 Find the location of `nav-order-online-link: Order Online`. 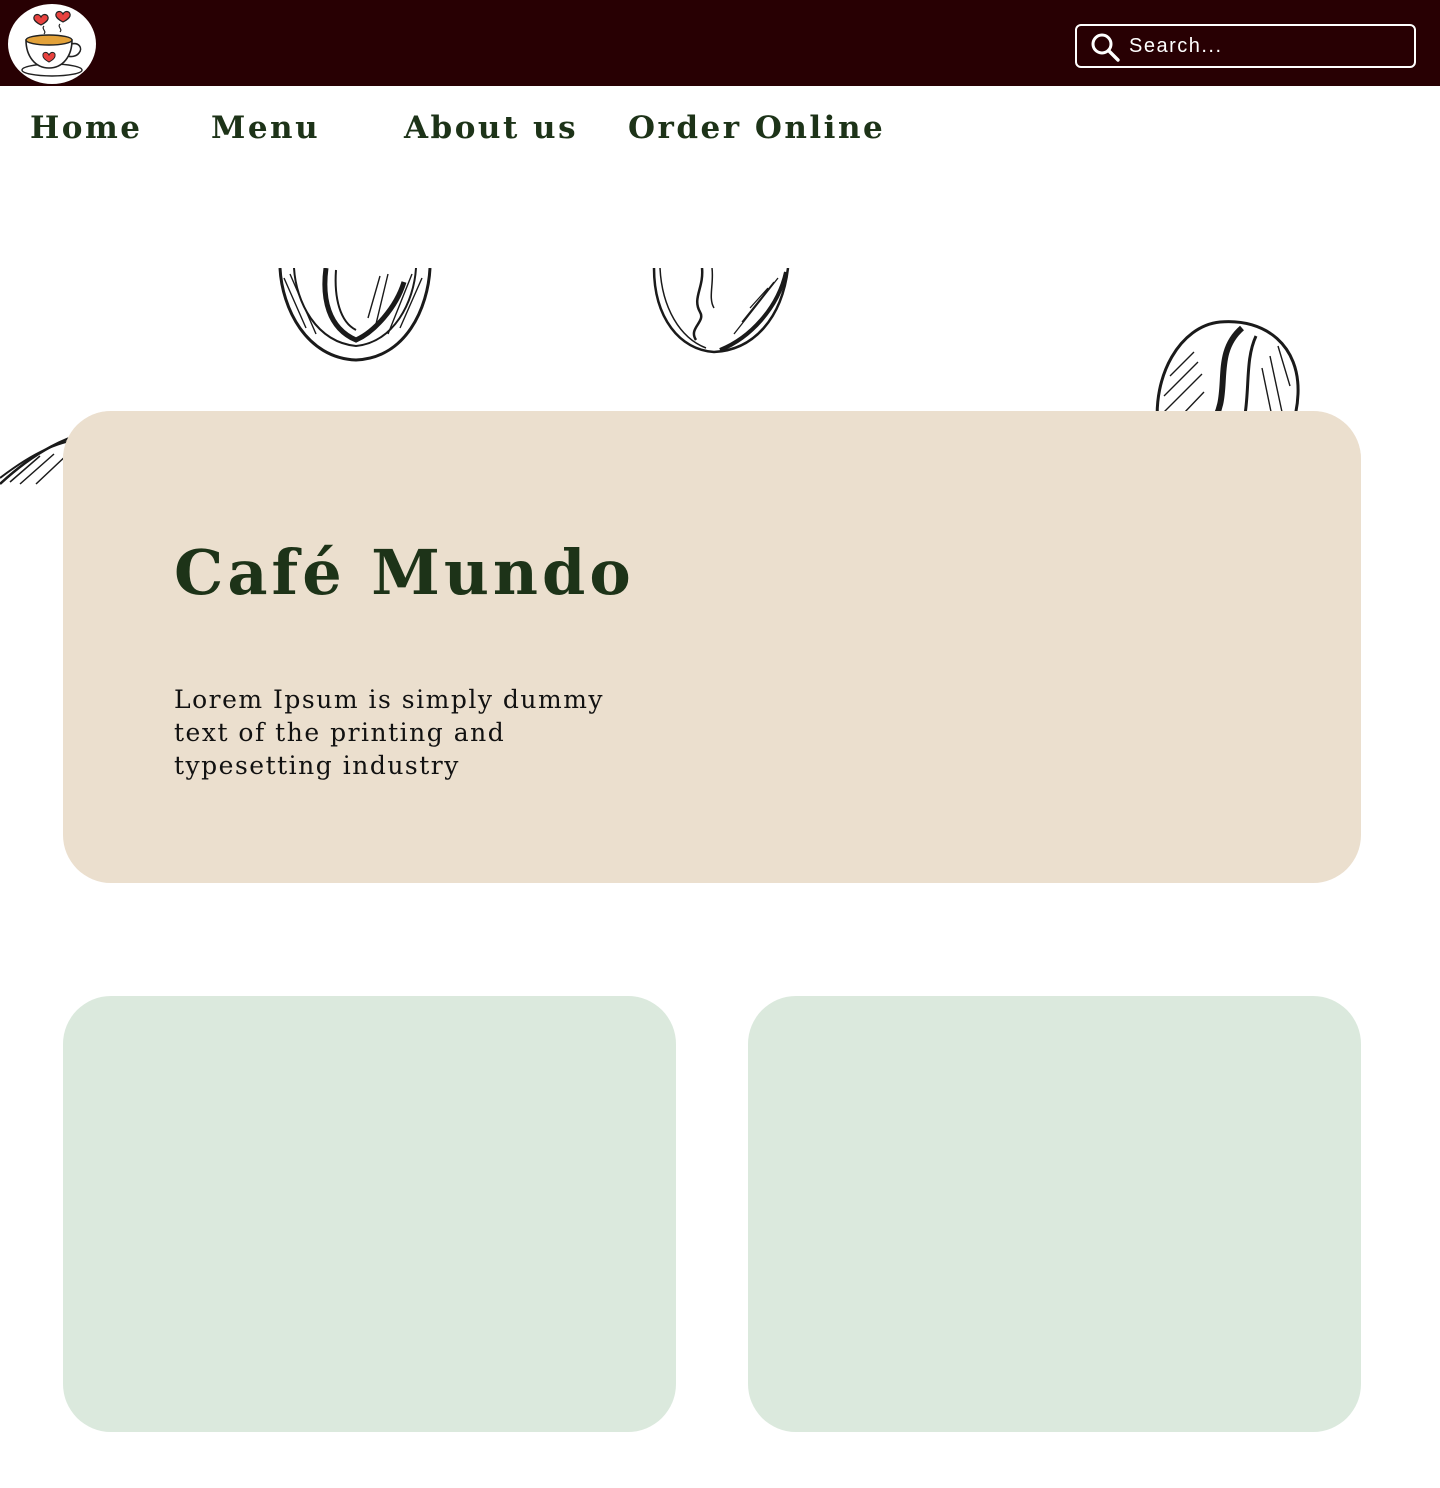

nav-order-online-link: Order Online is located at coordinates (756, 128).